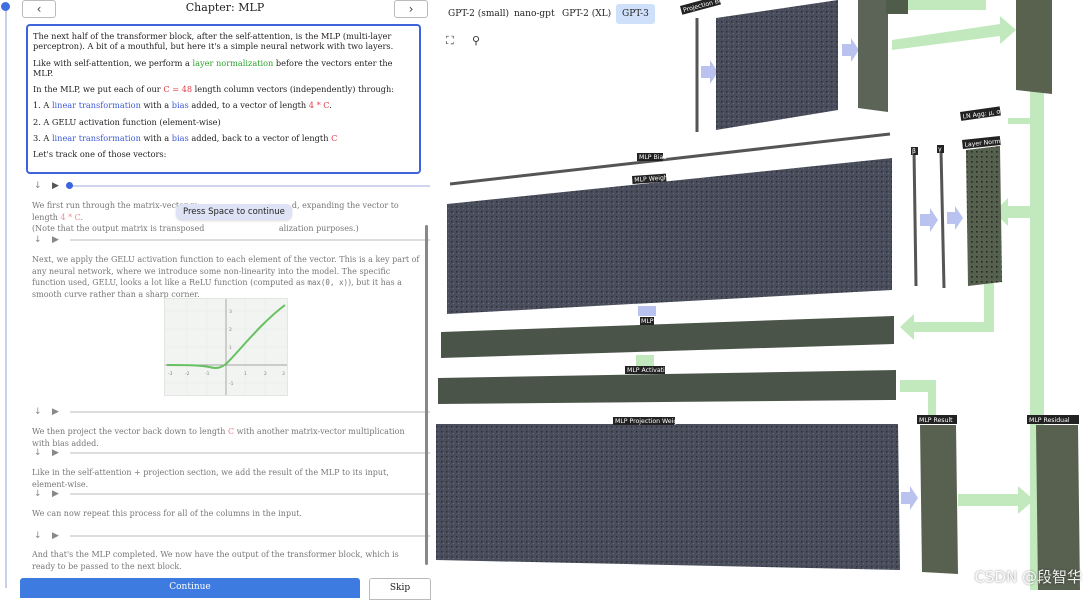  I want to click on mlp-weights-matrix, so click(669, 236).